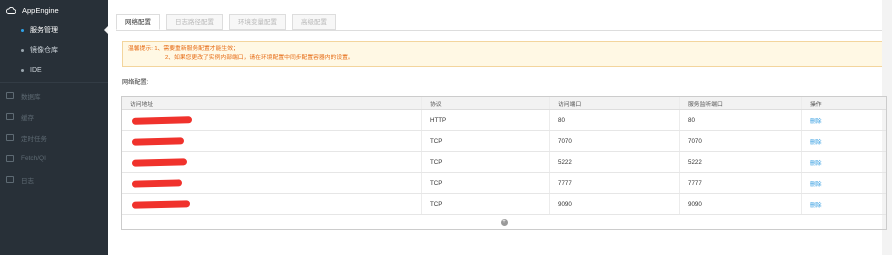 The height and width of the screenshot is (255, 892). I want to click on notice-line-2: 2、如果您更改了实例内部端口，请在环境配置中同步配置容器内的设置。, so click(259, 58).